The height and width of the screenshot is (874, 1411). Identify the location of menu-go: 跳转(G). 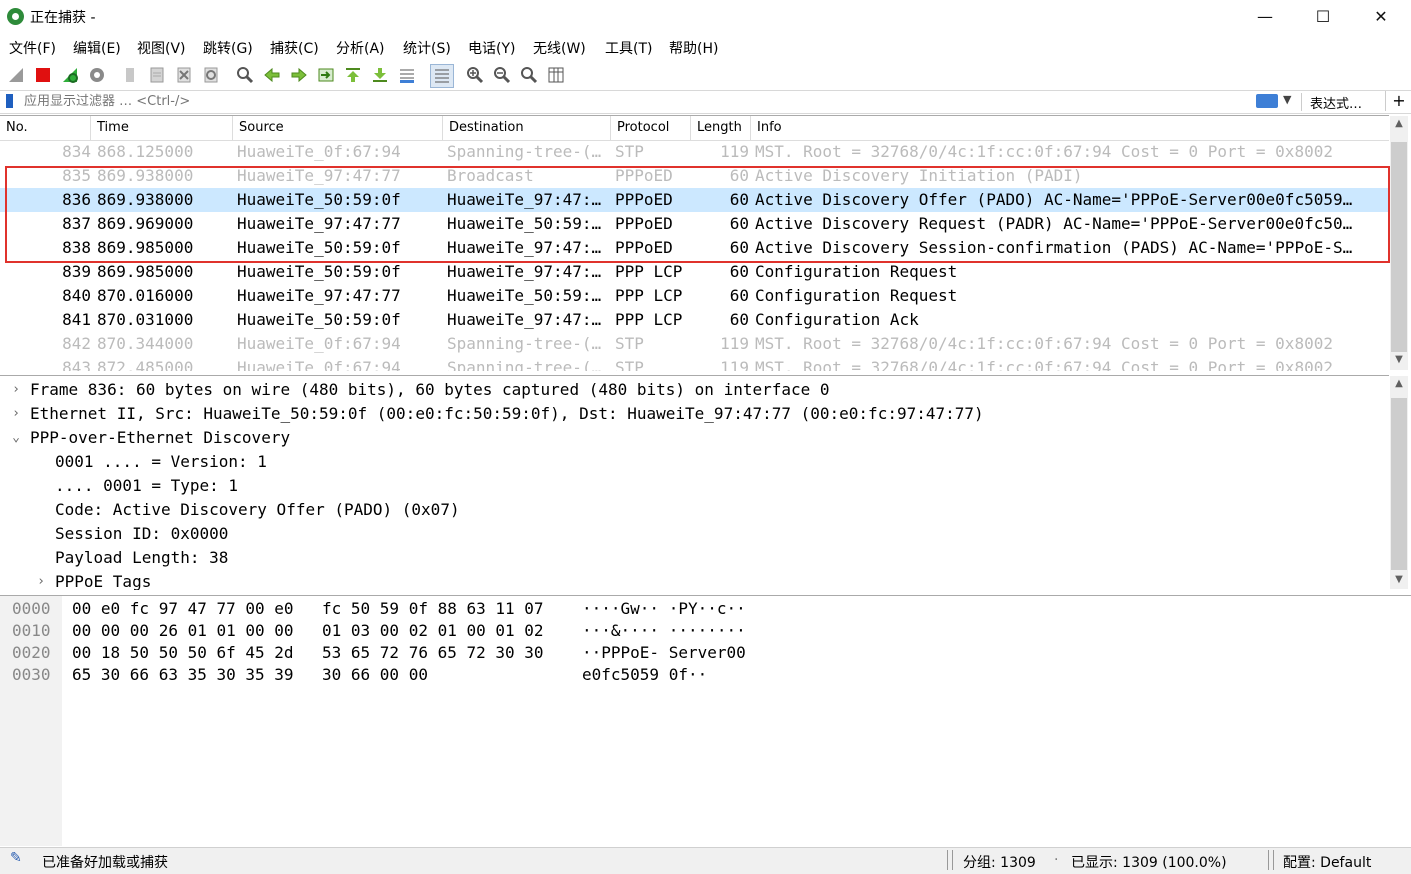
(228, 48).